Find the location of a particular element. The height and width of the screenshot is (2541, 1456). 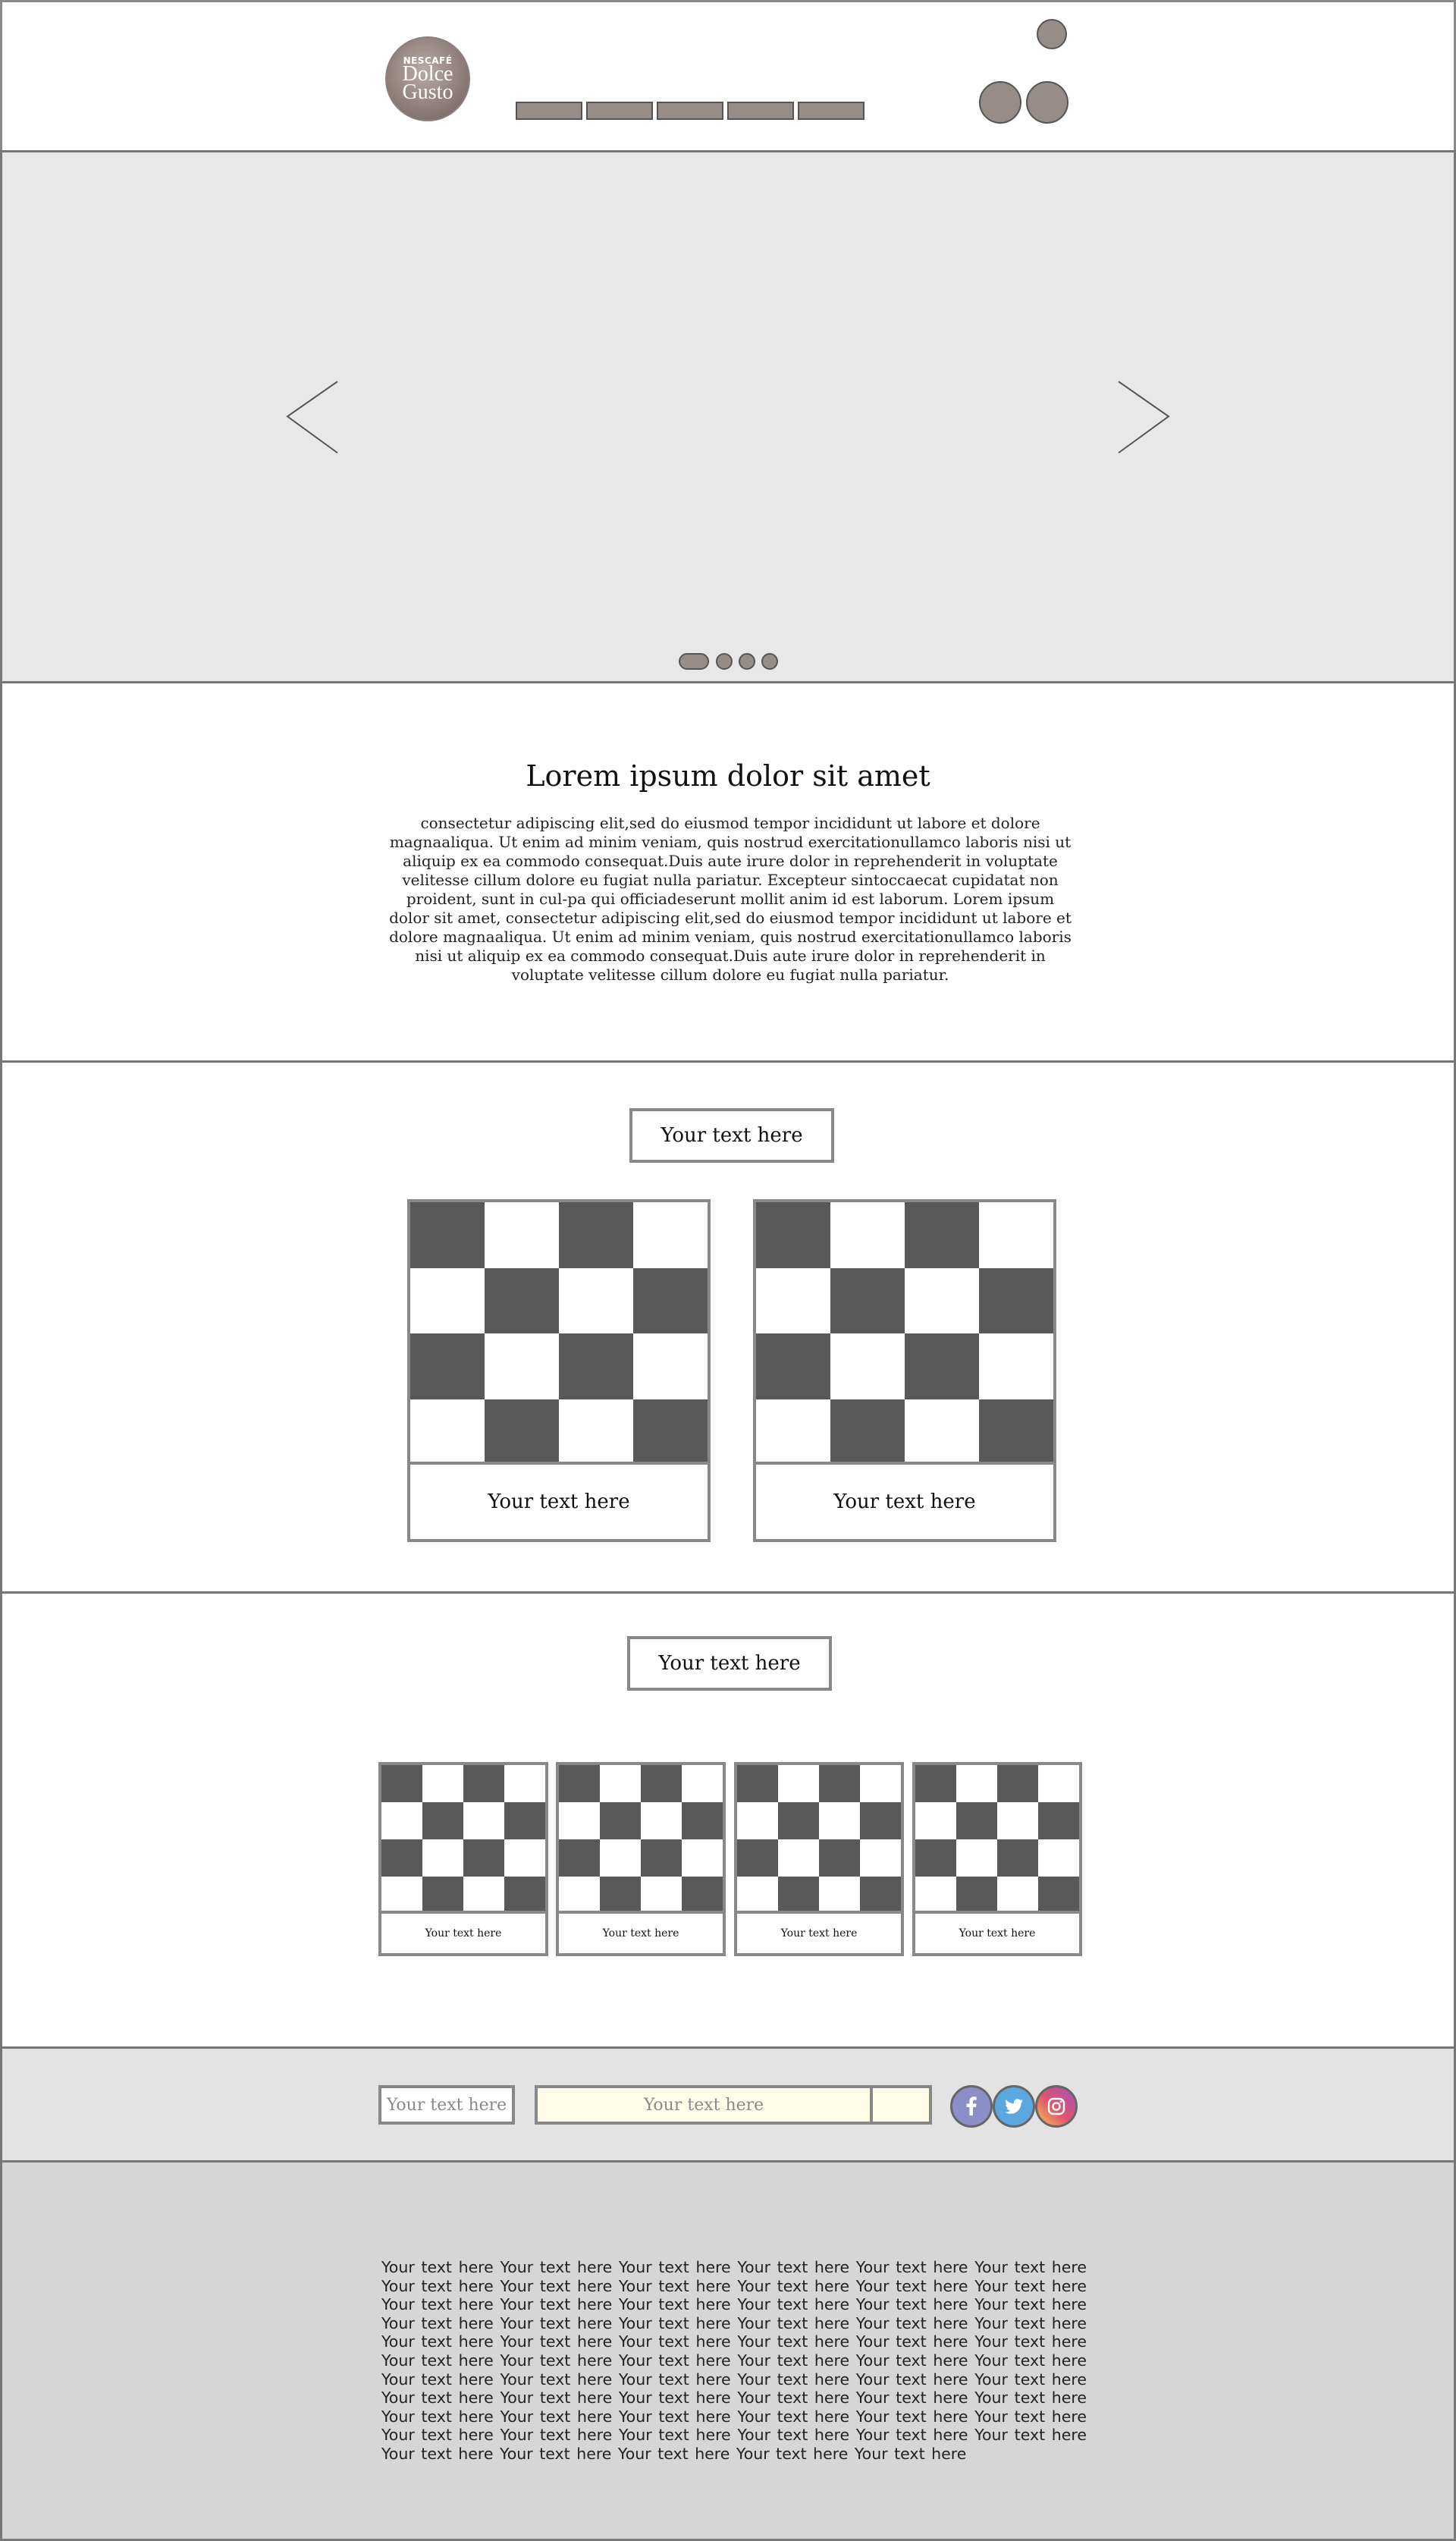

cart-icon is located at coordinates (1047, 102).